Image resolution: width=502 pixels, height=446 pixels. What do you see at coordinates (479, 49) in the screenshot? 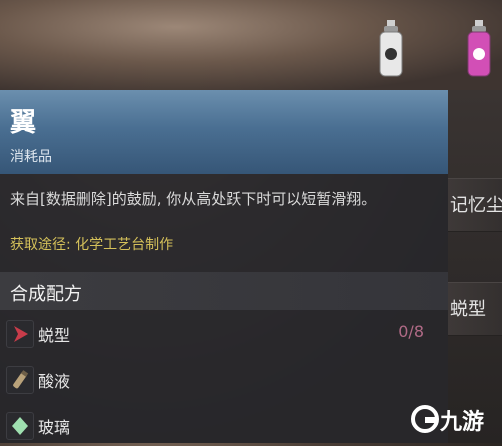
I see `pink-bottle-icon` at bounding box center [479, 49].